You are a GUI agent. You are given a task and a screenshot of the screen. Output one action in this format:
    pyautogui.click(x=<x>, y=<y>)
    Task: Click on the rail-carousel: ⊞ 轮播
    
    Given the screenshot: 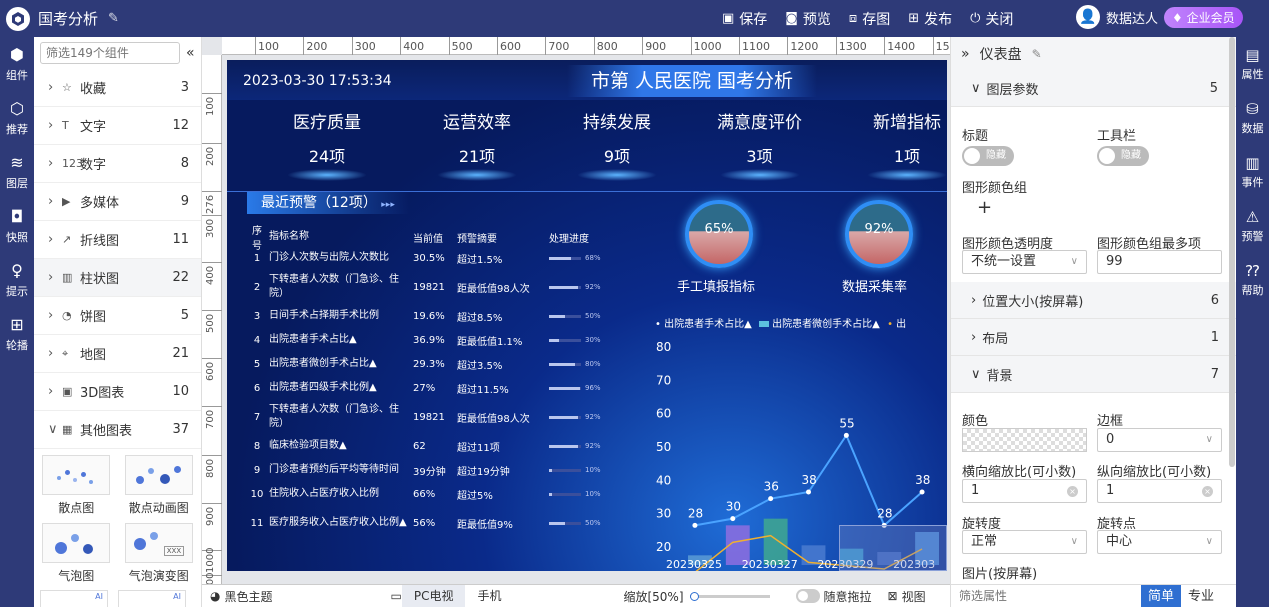 What is the action you would take?
    pyautogui.click(x=17, y=334)
    